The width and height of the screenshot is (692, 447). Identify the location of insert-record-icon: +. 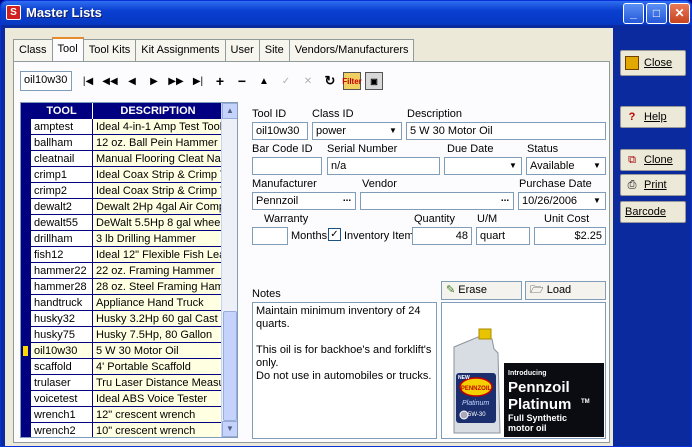
(220, 81).